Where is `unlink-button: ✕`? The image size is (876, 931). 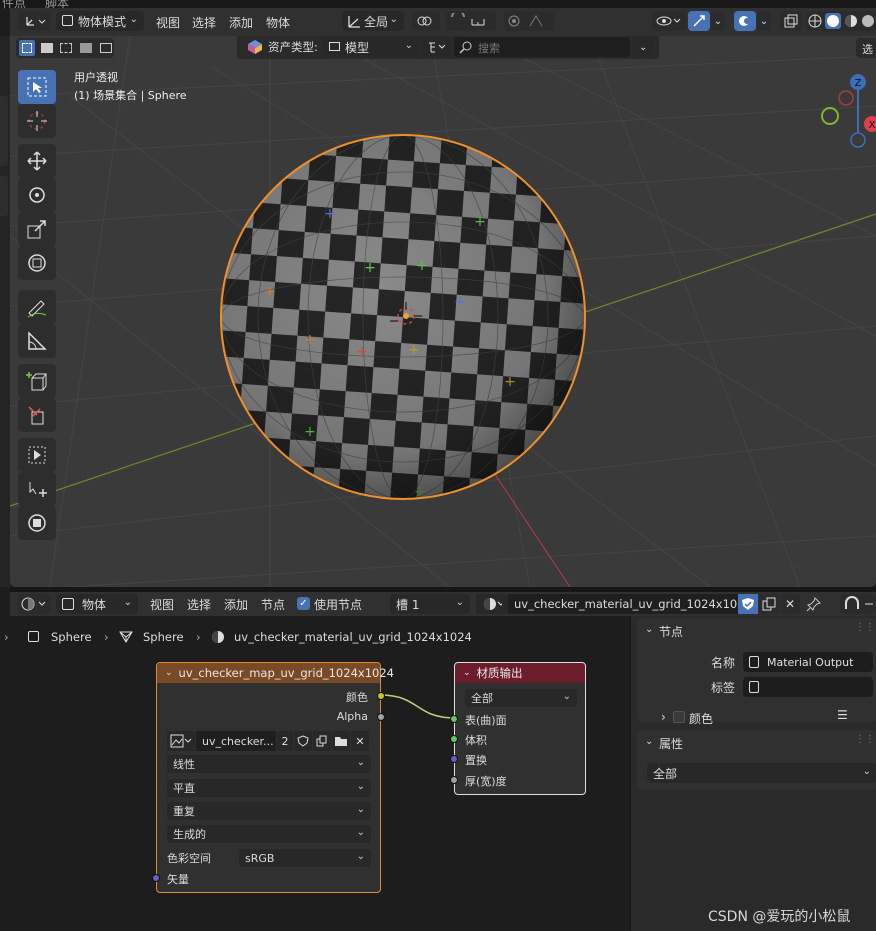
unlink-button: ✕ is located at coordinates (790, 604).